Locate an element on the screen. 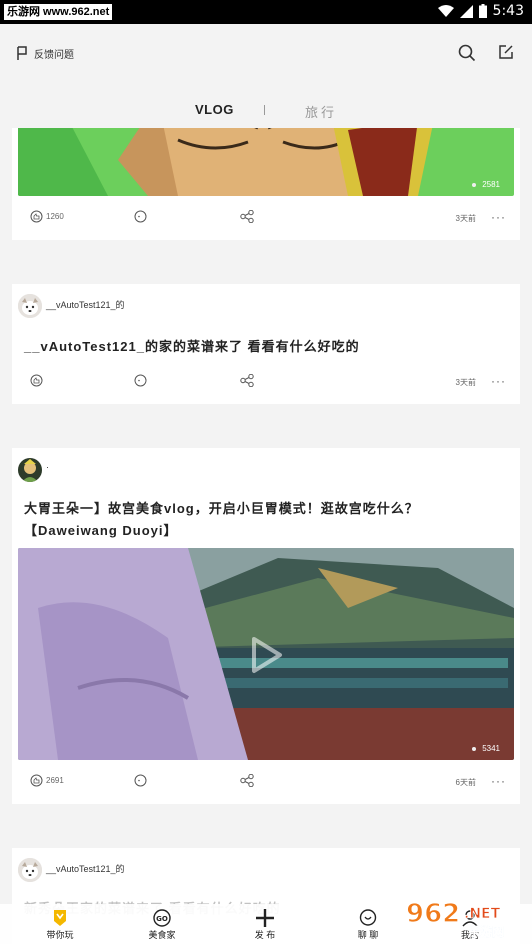  svg-text: GO is located at coordinates (162, 919).